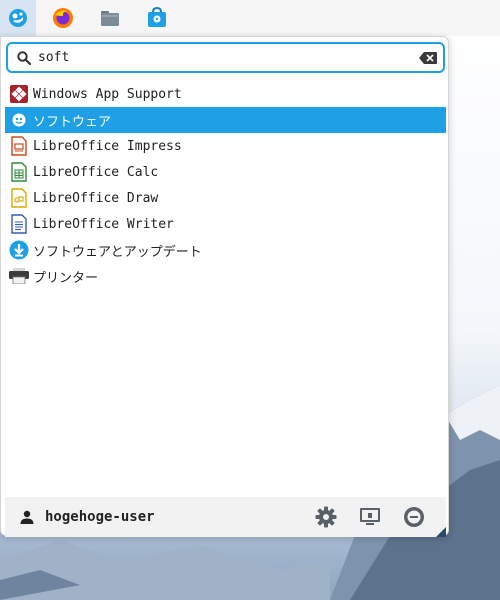  I want to click on menu-footer: hogehoge-user, so click(225, 517).